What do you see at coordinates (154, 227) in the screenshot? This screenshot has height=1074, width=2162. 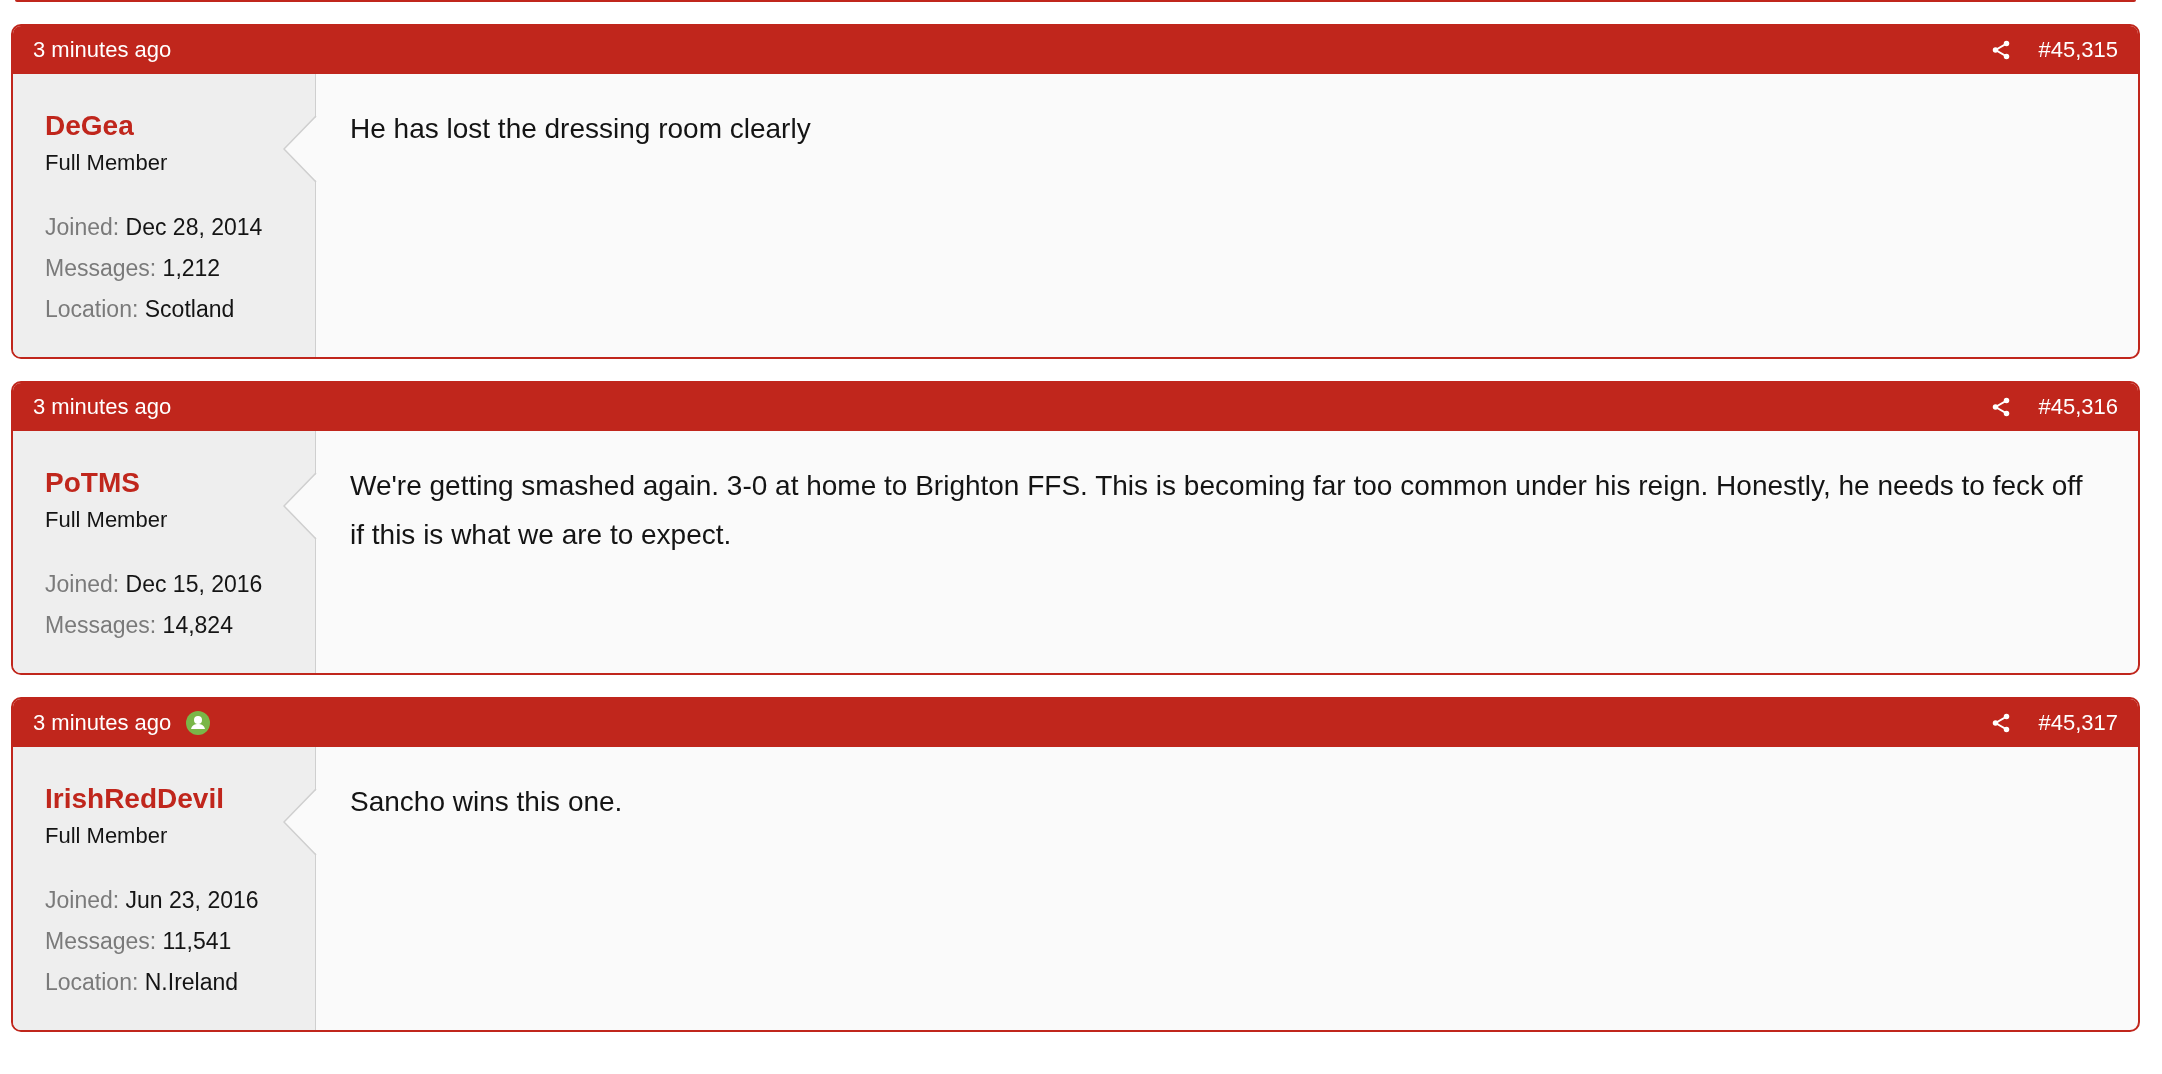 I see `user-info-line: Joined: Dec 28, 2014` at bounding box center [154, 227].